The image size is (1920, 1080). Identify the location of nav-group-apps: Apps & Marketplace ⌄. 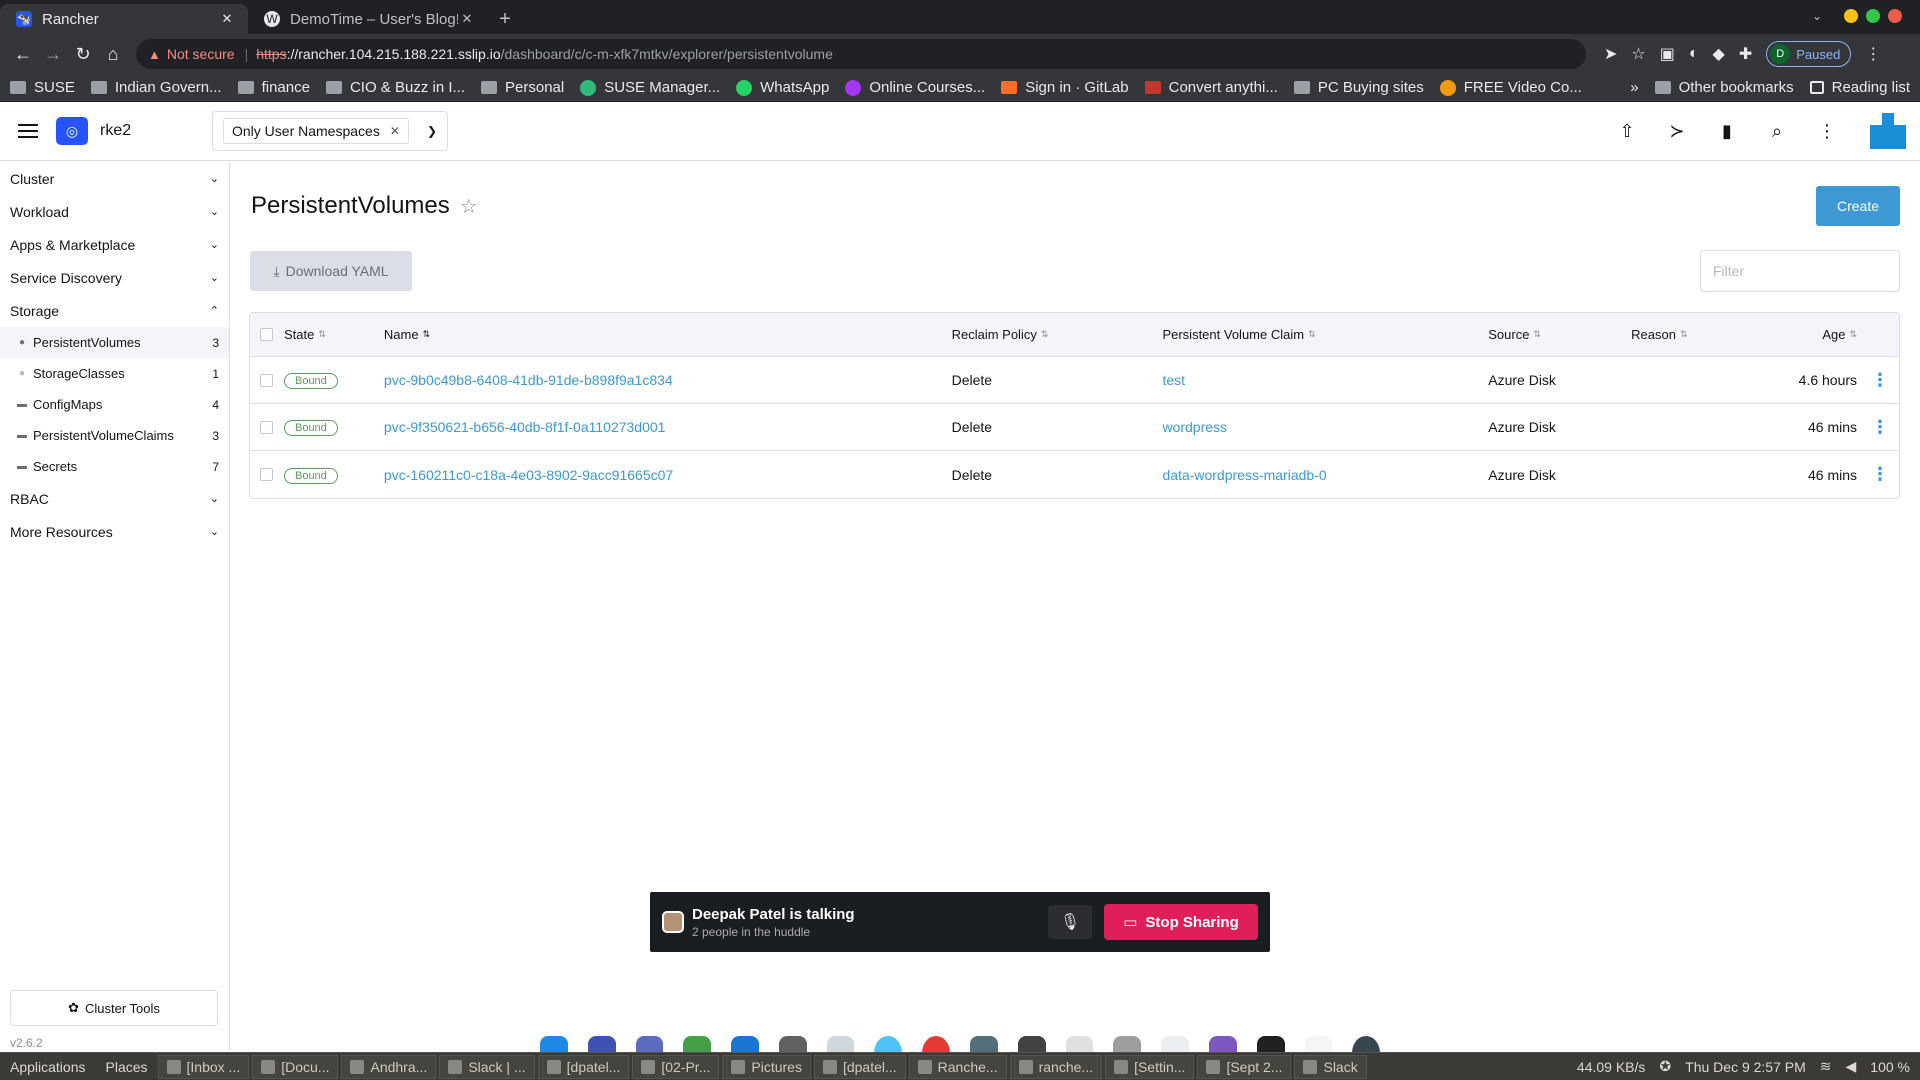
(114, 244).